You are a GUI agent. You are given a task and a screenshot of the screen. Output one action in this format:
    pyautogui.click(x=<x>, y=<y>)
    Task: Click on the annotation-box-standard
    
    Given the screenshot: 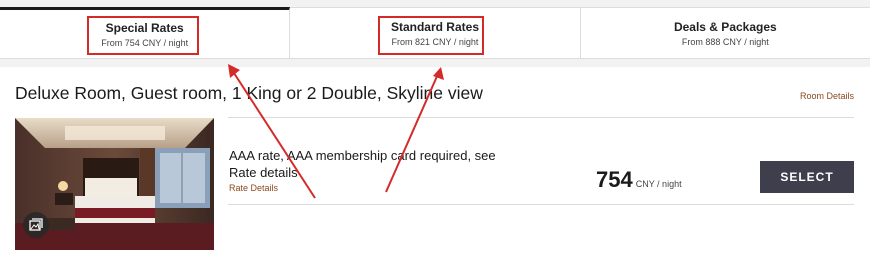 What is the action you would take?
    pyautogui.click(x=431, y=35)
    